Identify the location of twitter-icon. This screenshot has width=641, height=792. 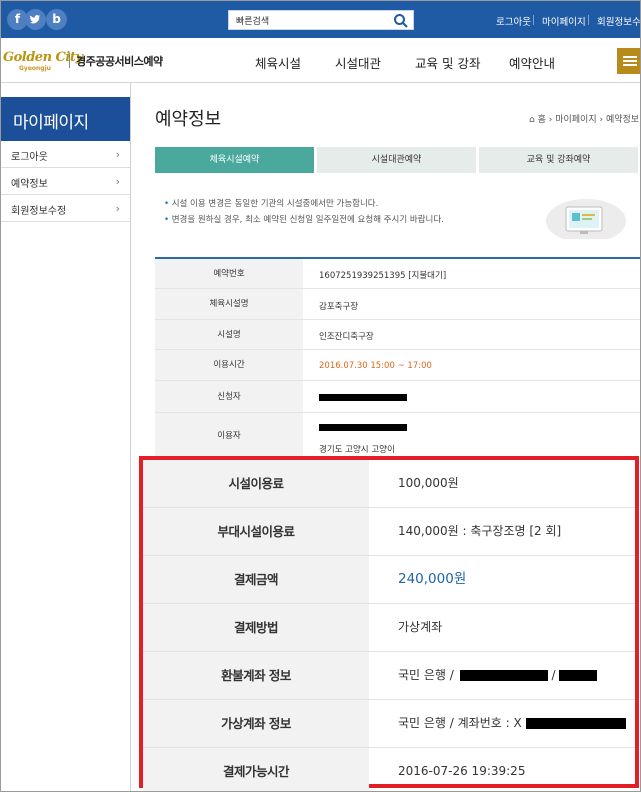
(35, 19).